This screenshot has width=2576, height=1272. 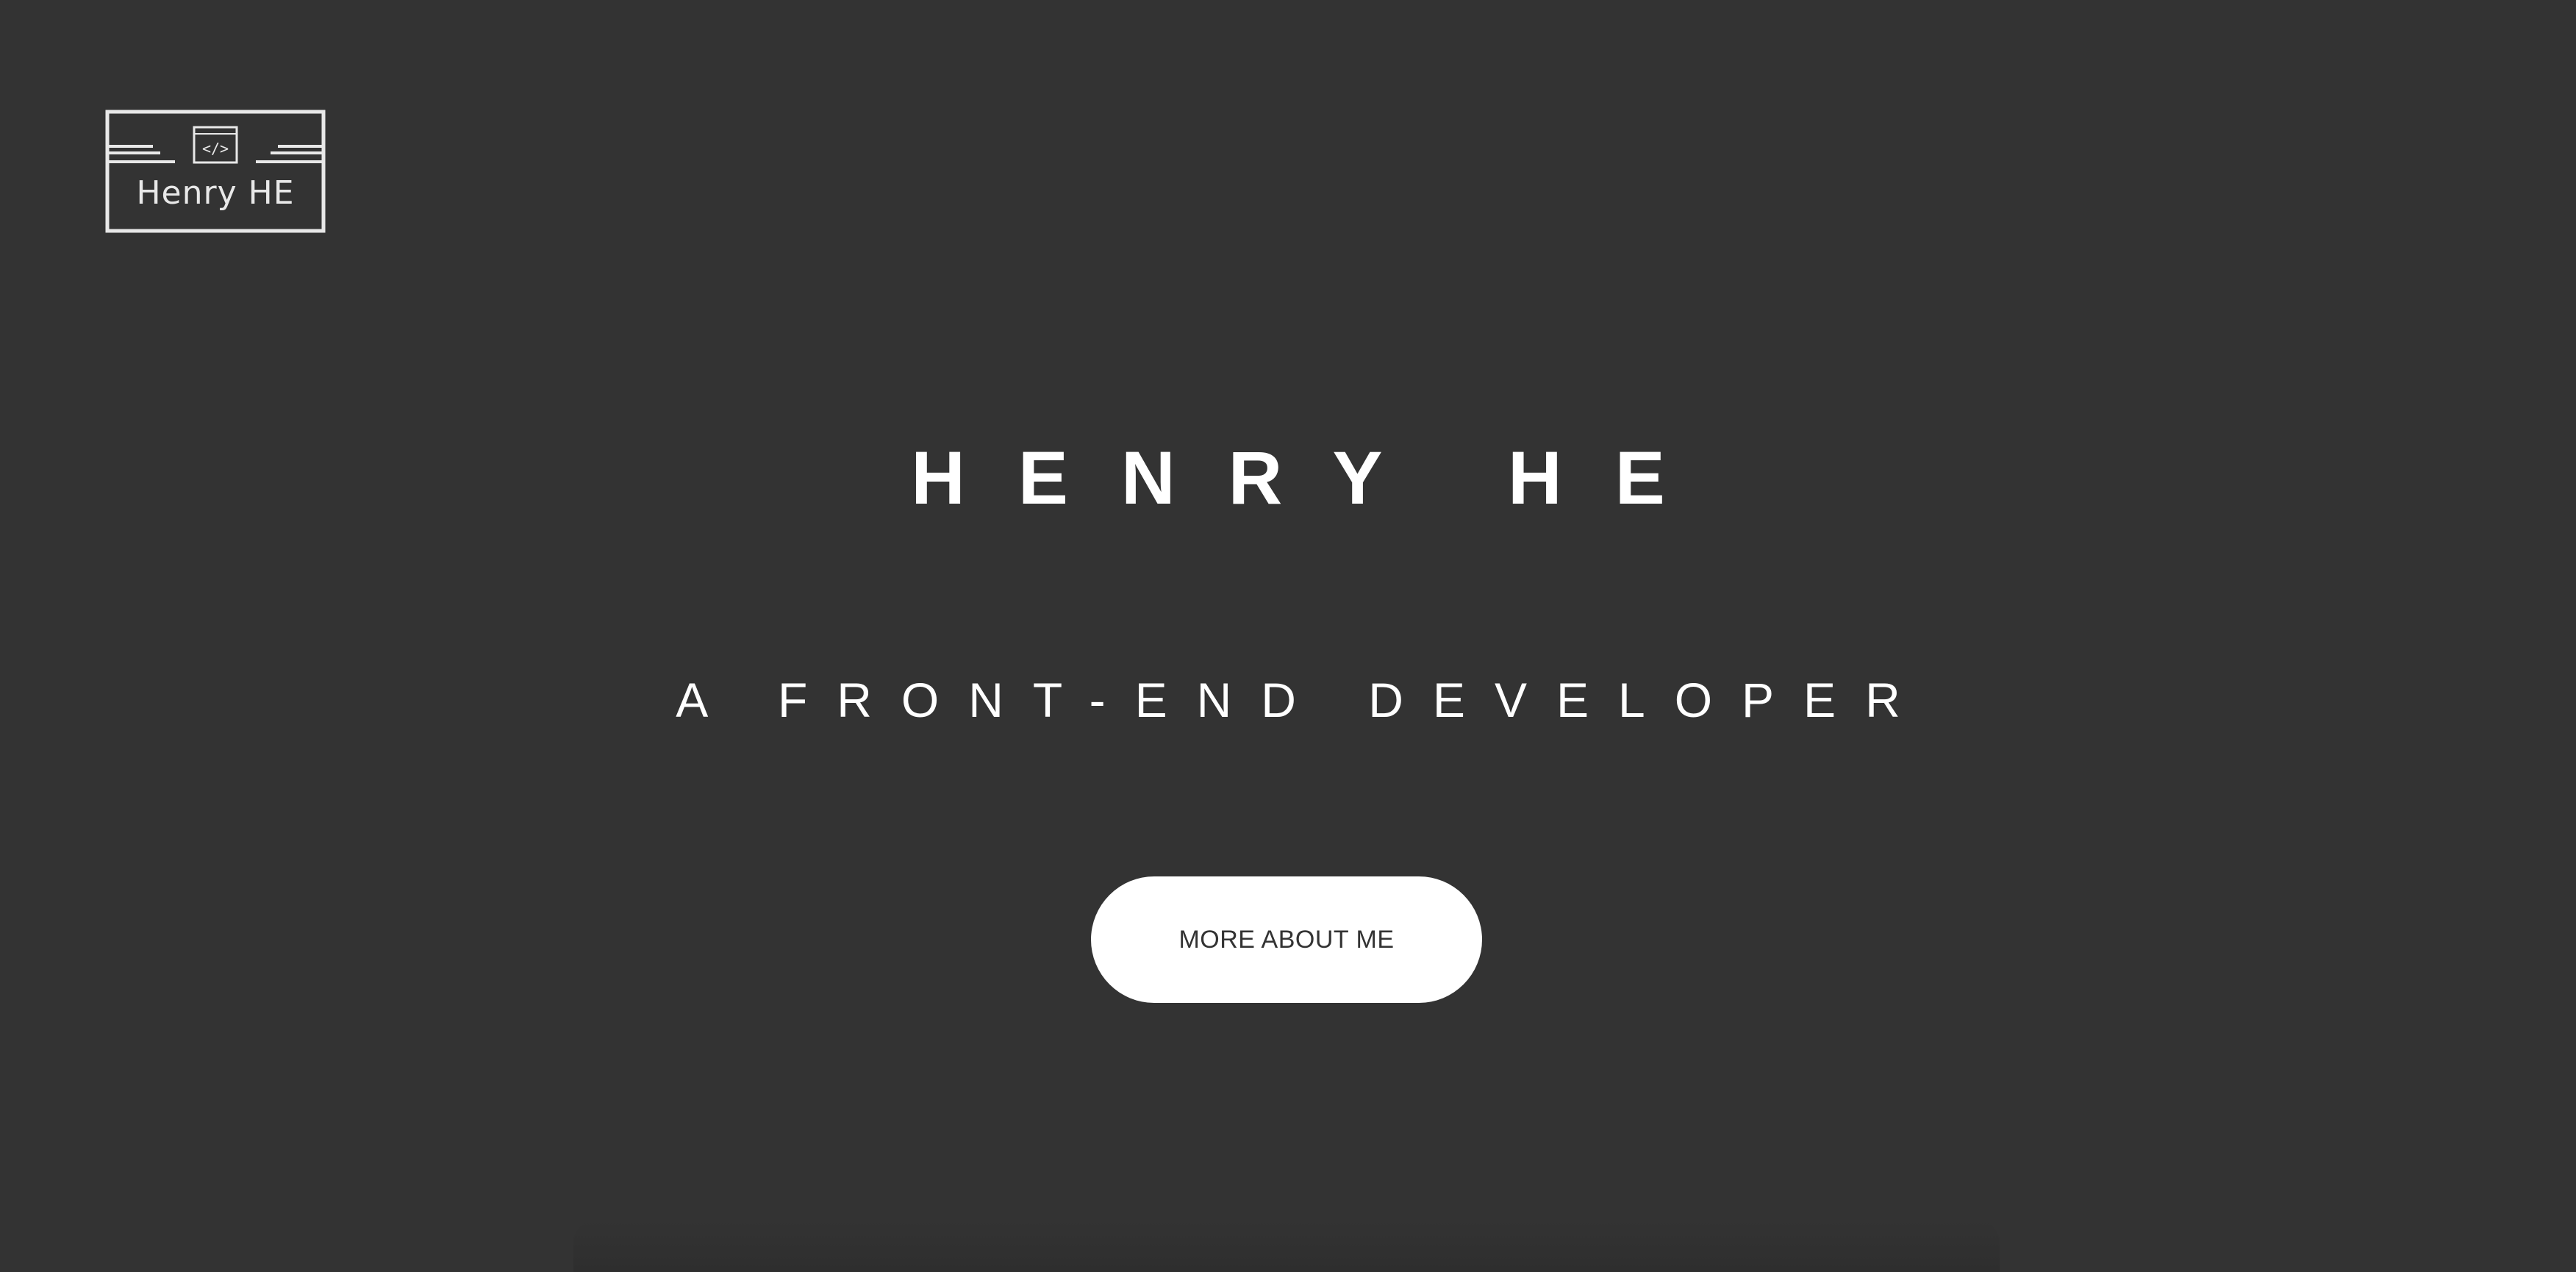 What do you see at coordinates (216, 148) in the screenshot?
I see `logo-code-symbol: </>` at bounding box center [216, 148].